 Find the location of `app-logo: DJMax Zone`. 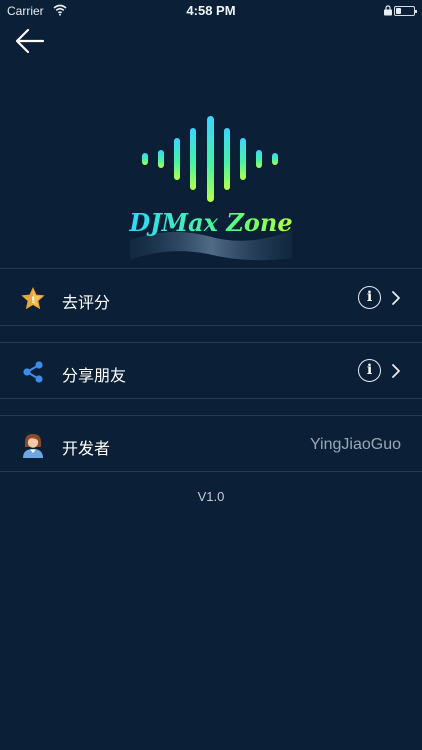

app-logo: DJMax Zone is located at coordinates (211, 187).